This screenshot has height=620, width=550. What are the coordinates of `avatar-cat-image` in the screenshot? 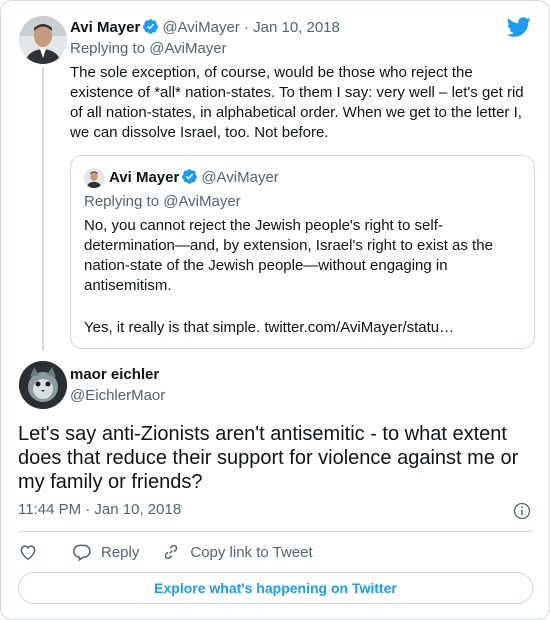 It's located at (43, 385).